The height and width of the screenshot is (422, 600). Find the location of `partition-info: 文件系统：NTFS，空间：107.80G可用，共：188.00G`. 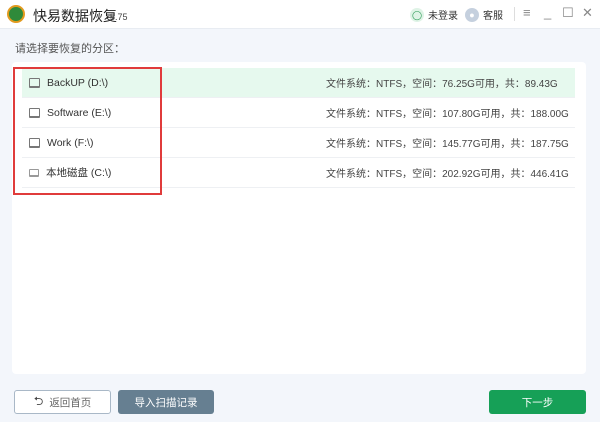

partition-info: 文件系统：NTFS，空间：107.80G可用，共：188.00G is located at coordinates (447, 114).